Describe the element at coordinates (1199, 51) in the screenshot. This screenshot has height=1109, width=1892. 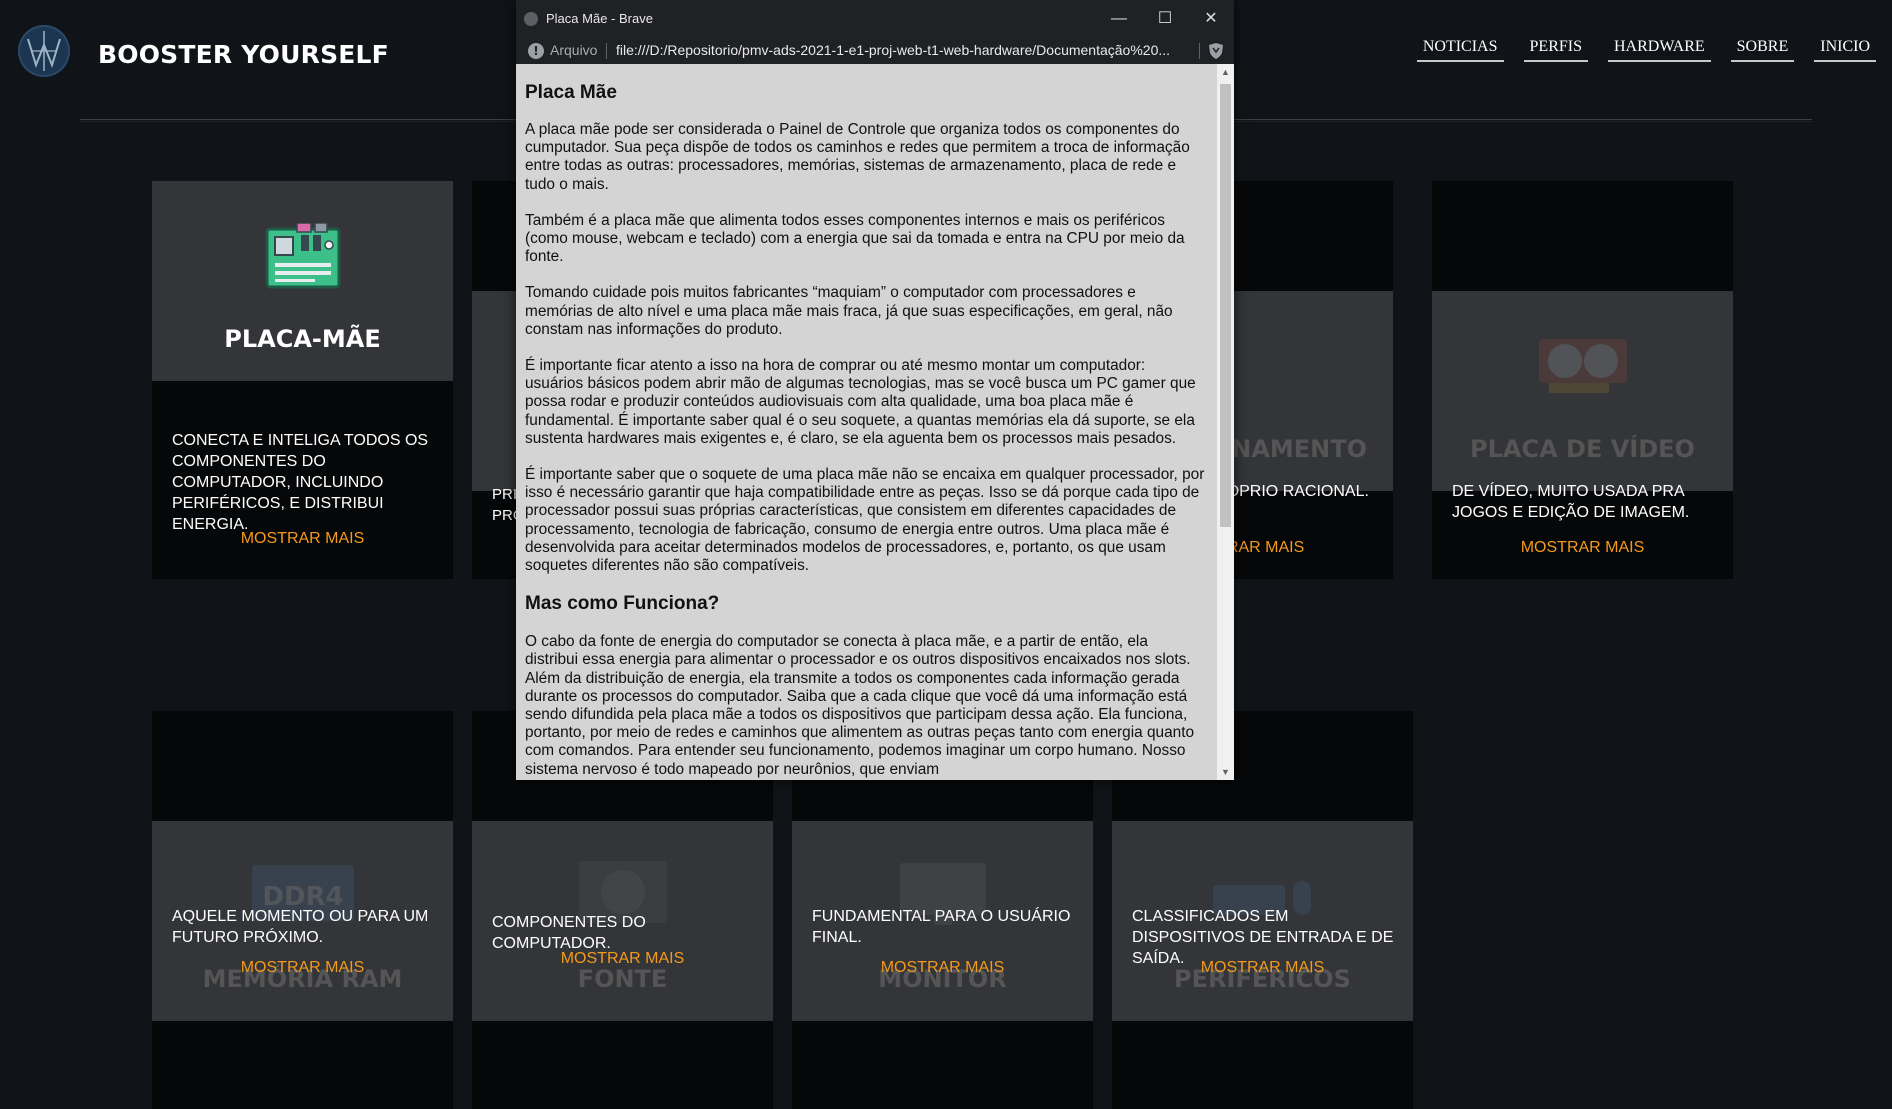
I see `address-separator-right` at that location.